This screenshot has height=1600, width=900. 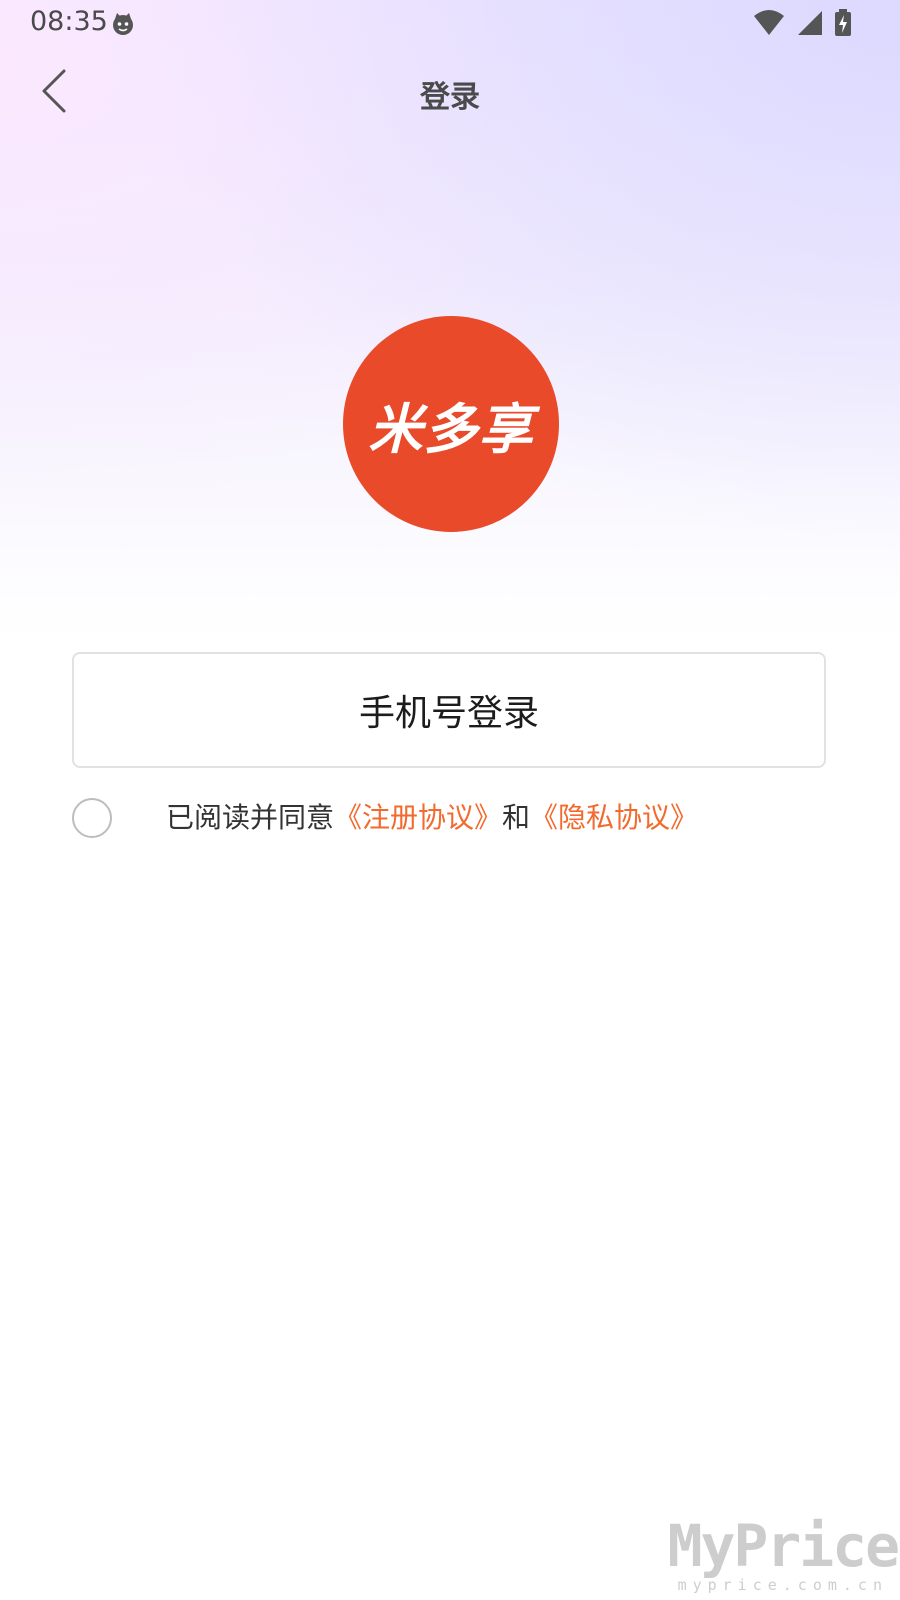 I want to click on agreement-text: 已阅读并同意《注册协议》和《隐私协议》, so click(x=432, y=818).